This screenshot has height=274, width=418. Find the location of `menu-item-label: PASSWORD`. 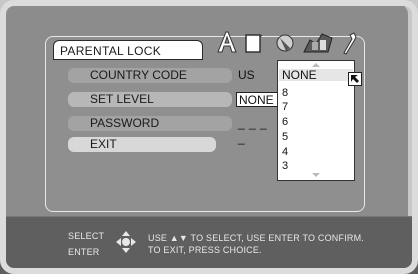

menu-item-label: PASSWORD is located at coordinates (125, 123).